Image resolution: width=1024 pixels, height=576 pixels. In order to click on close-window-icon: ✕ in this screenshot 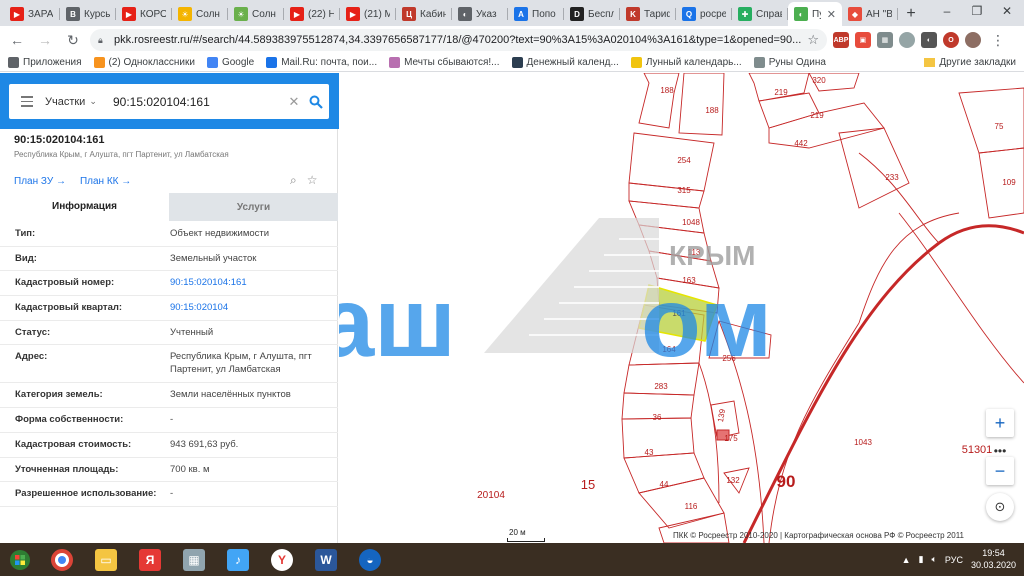, I will do `click(1007, 11)`.